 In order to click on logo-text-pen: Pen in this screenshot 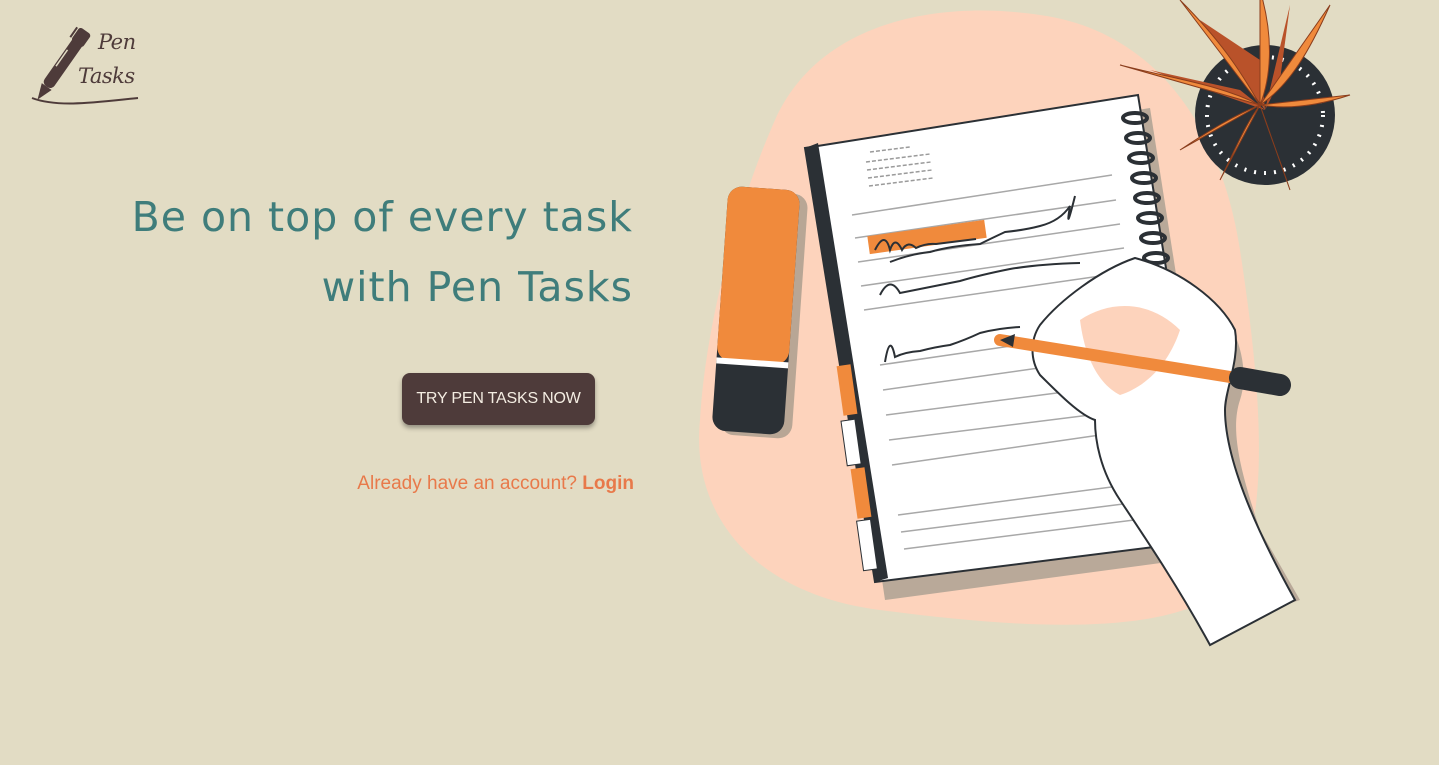, I will do `click(117, 42)`.